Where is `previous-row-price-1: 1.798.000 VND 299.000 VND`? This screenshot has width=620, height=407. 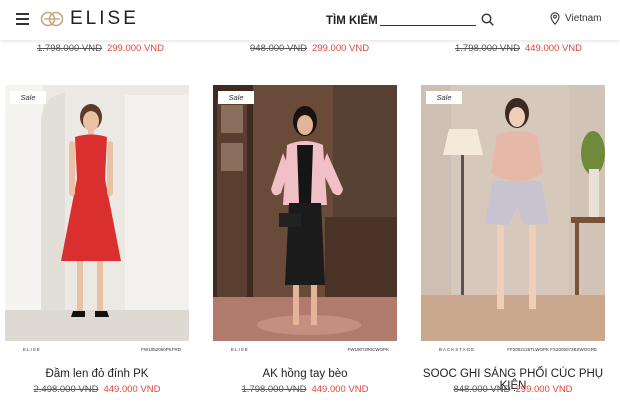
previous-row-price-1: 1.798.000 VND 299.000 VND is located at coordinates (100, 48).